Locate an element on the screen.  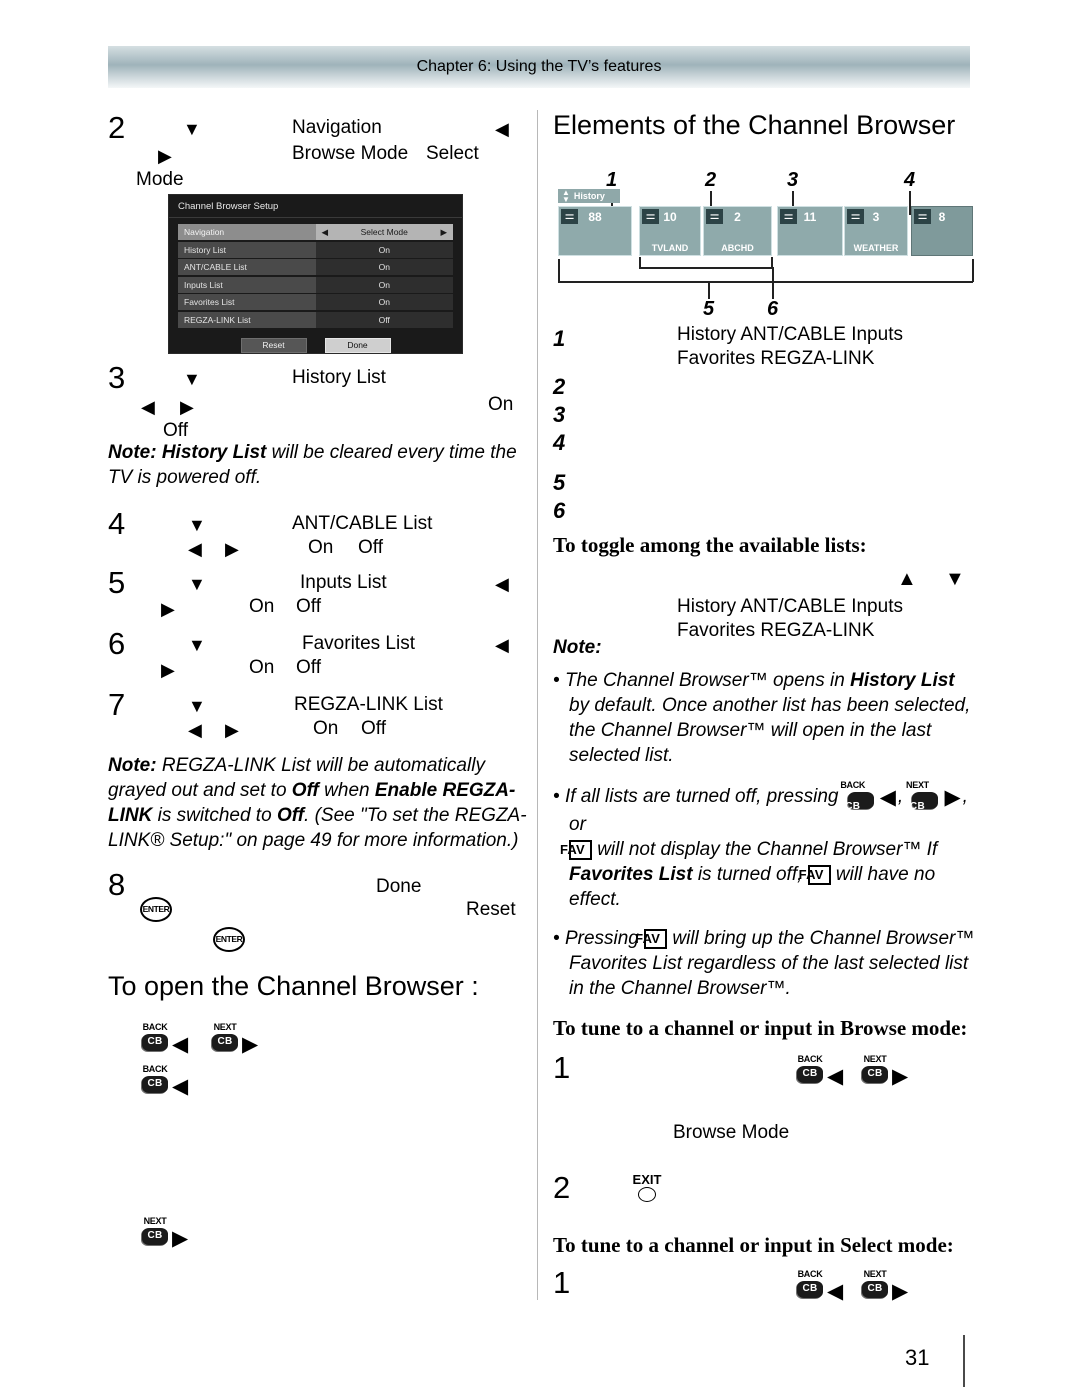
exit-circle is located at coordinates (647, 1194).